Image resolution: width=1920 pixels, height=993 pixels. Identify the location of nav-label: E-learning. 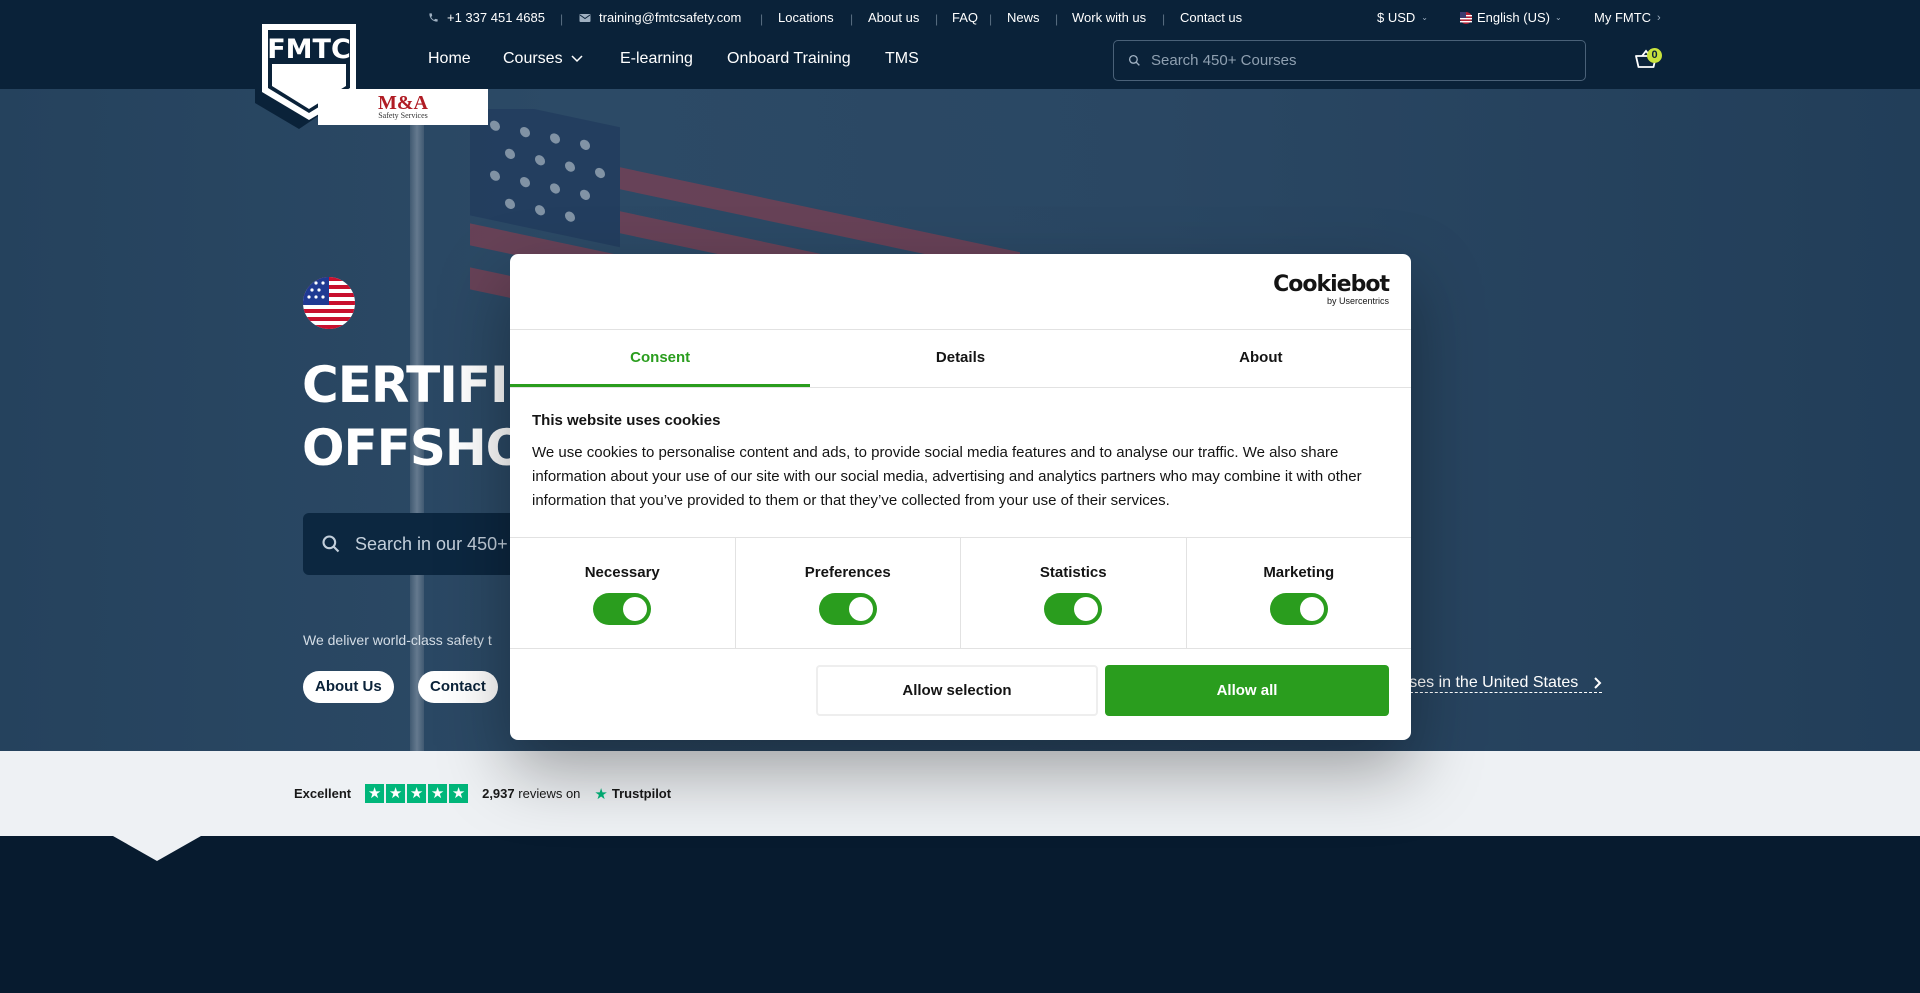
(656, 58).